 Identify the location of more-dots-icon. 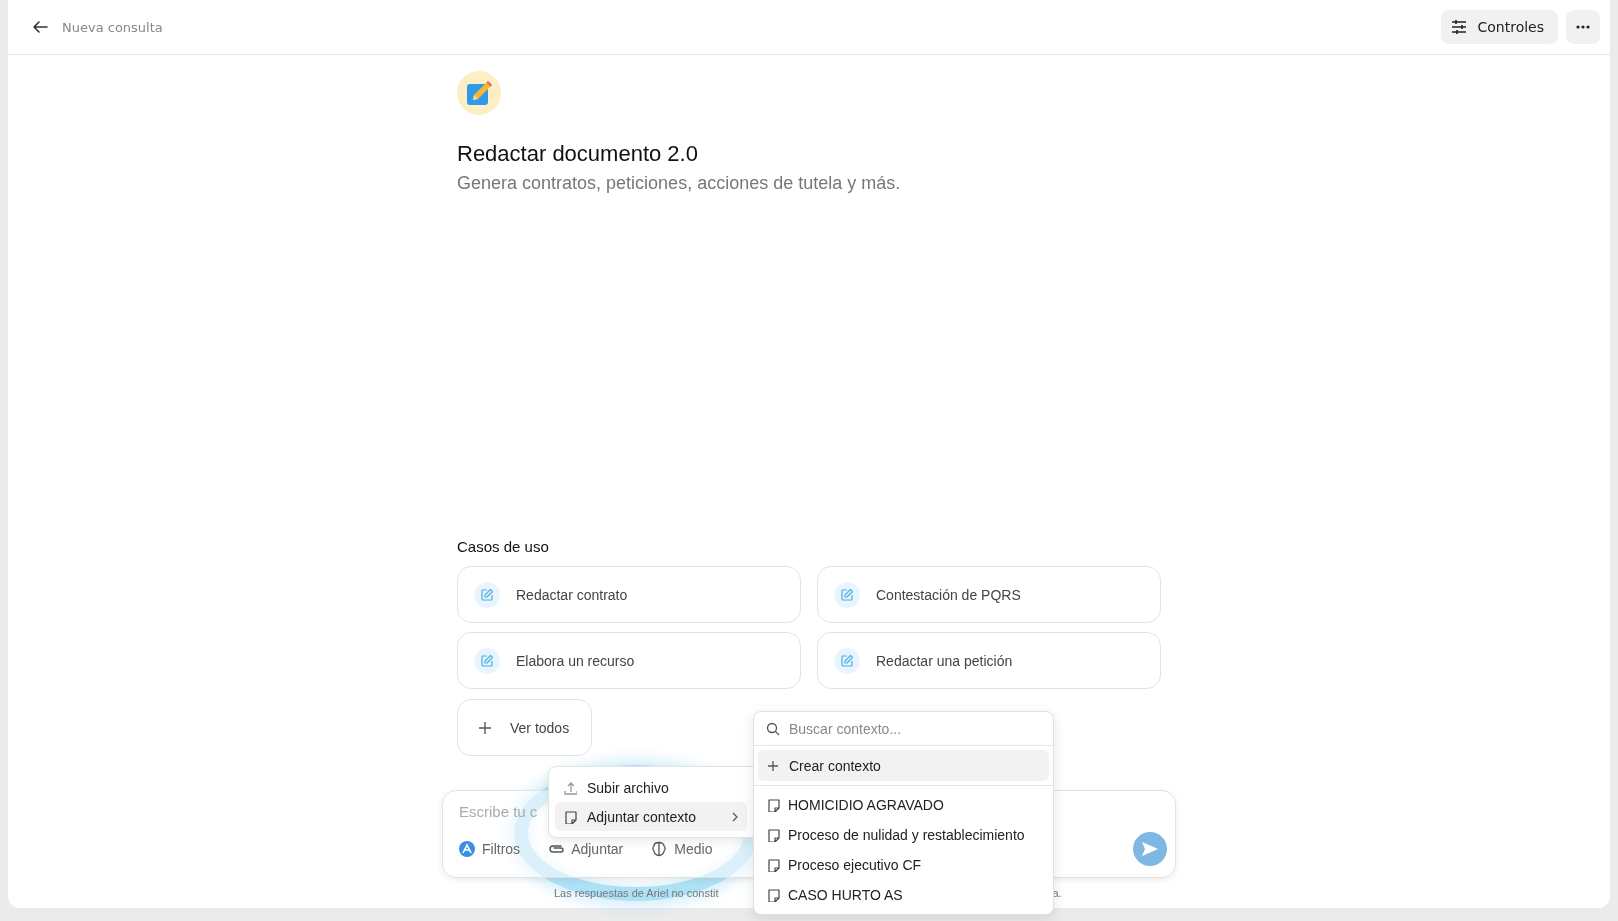
(1583, 27).